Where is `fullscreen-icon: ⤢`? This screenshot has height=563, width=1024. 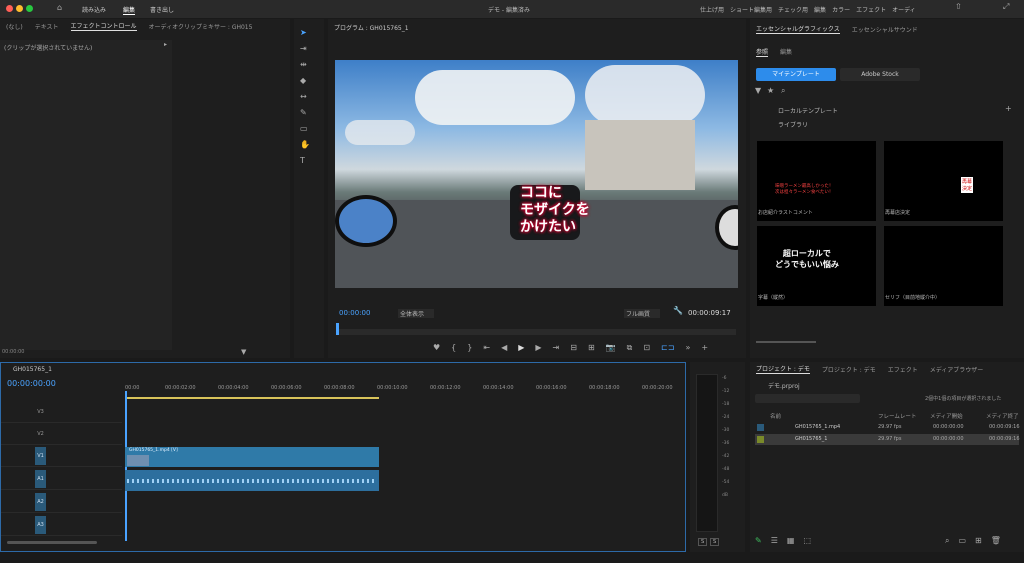 fullscreen-icon: ⤢ is located at coordinates (1006, 7).